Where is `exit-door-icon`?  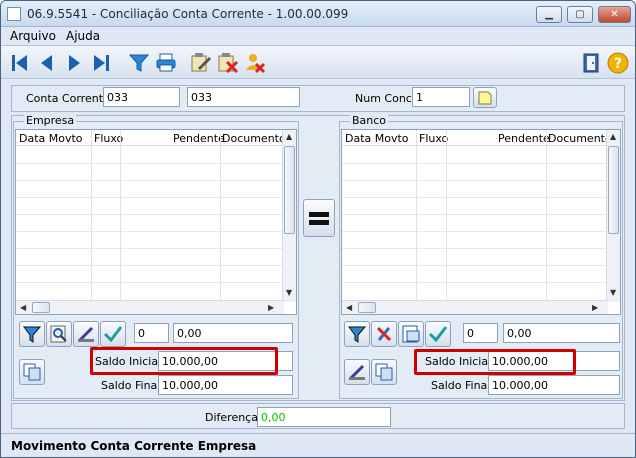
exit-door-icon is located at coordinates (591, 63).